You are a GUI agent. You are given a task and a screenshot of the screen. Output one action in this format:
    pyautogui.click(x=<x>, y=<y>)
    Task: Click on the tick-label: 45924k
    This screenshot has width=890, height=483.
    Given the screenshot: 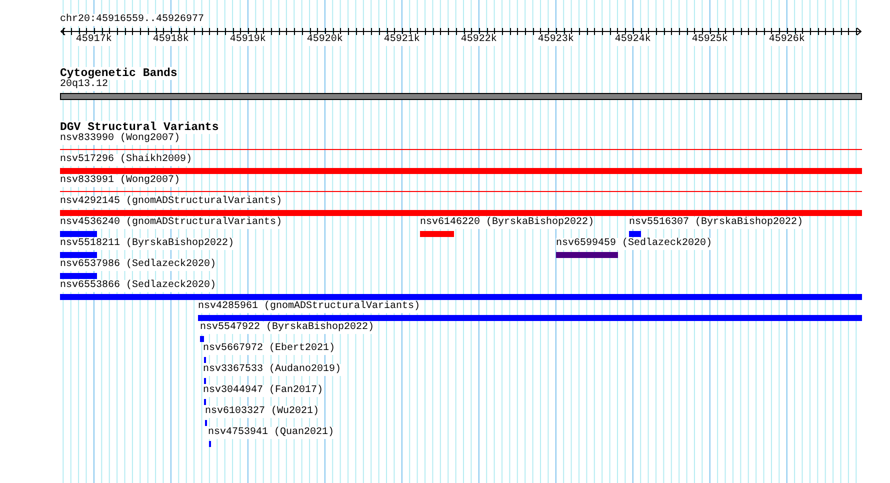 What is the action you would take?
    pyautogui.click(x=632, y=40)
    